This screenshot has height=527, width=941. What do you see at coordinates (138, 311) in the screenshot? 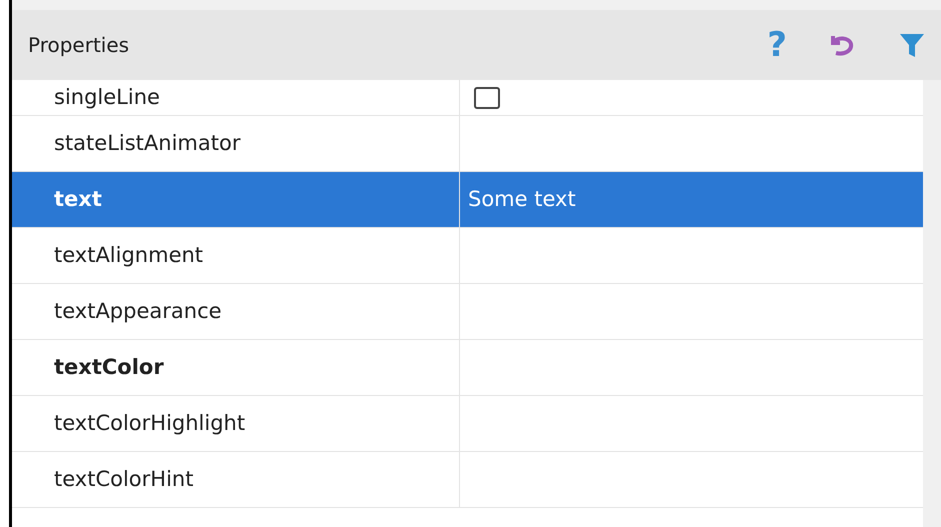
I see `property-name: textAppearance` at bounding box center [138, 311].